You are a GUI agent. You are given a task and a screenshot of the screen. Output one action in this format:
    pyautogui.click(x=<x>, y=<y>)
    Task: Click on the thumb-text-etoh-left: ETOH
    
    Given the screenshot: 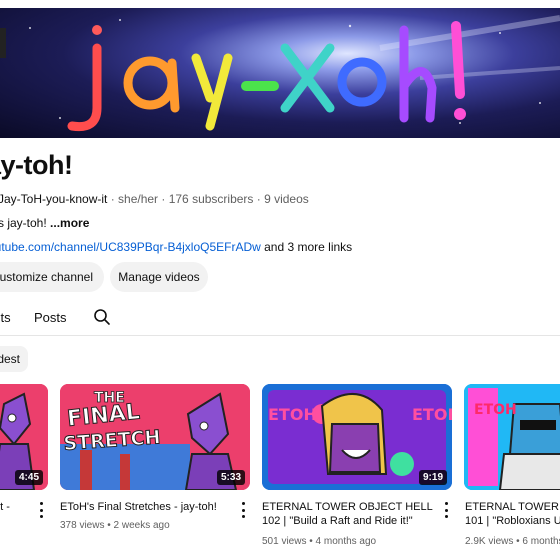 What is the action you would take?
    pyautogui.click(x=292, y=414)
    